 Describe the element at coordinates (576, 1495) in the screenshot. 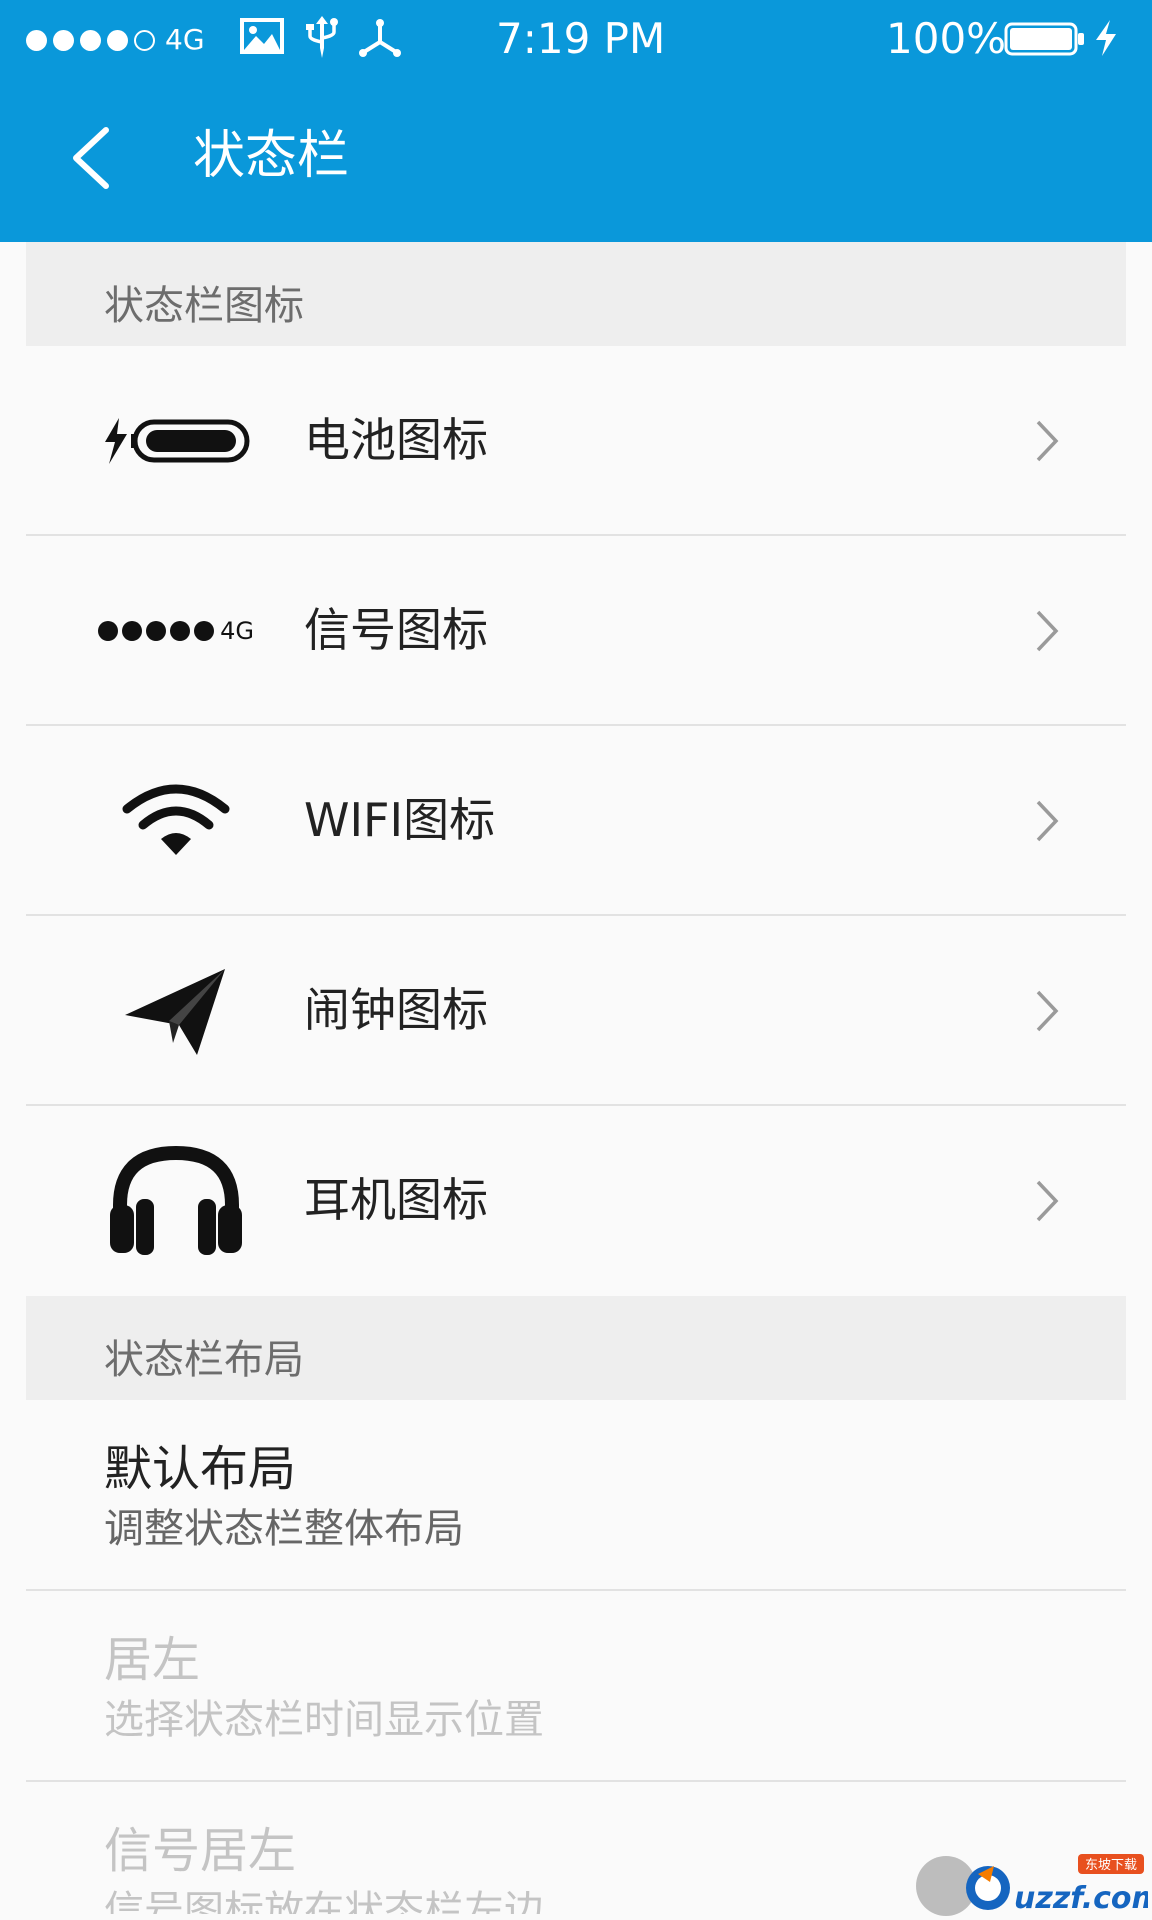

I see `setting-default-layout: 默认布局 调整状态栏整体布局` at that location.